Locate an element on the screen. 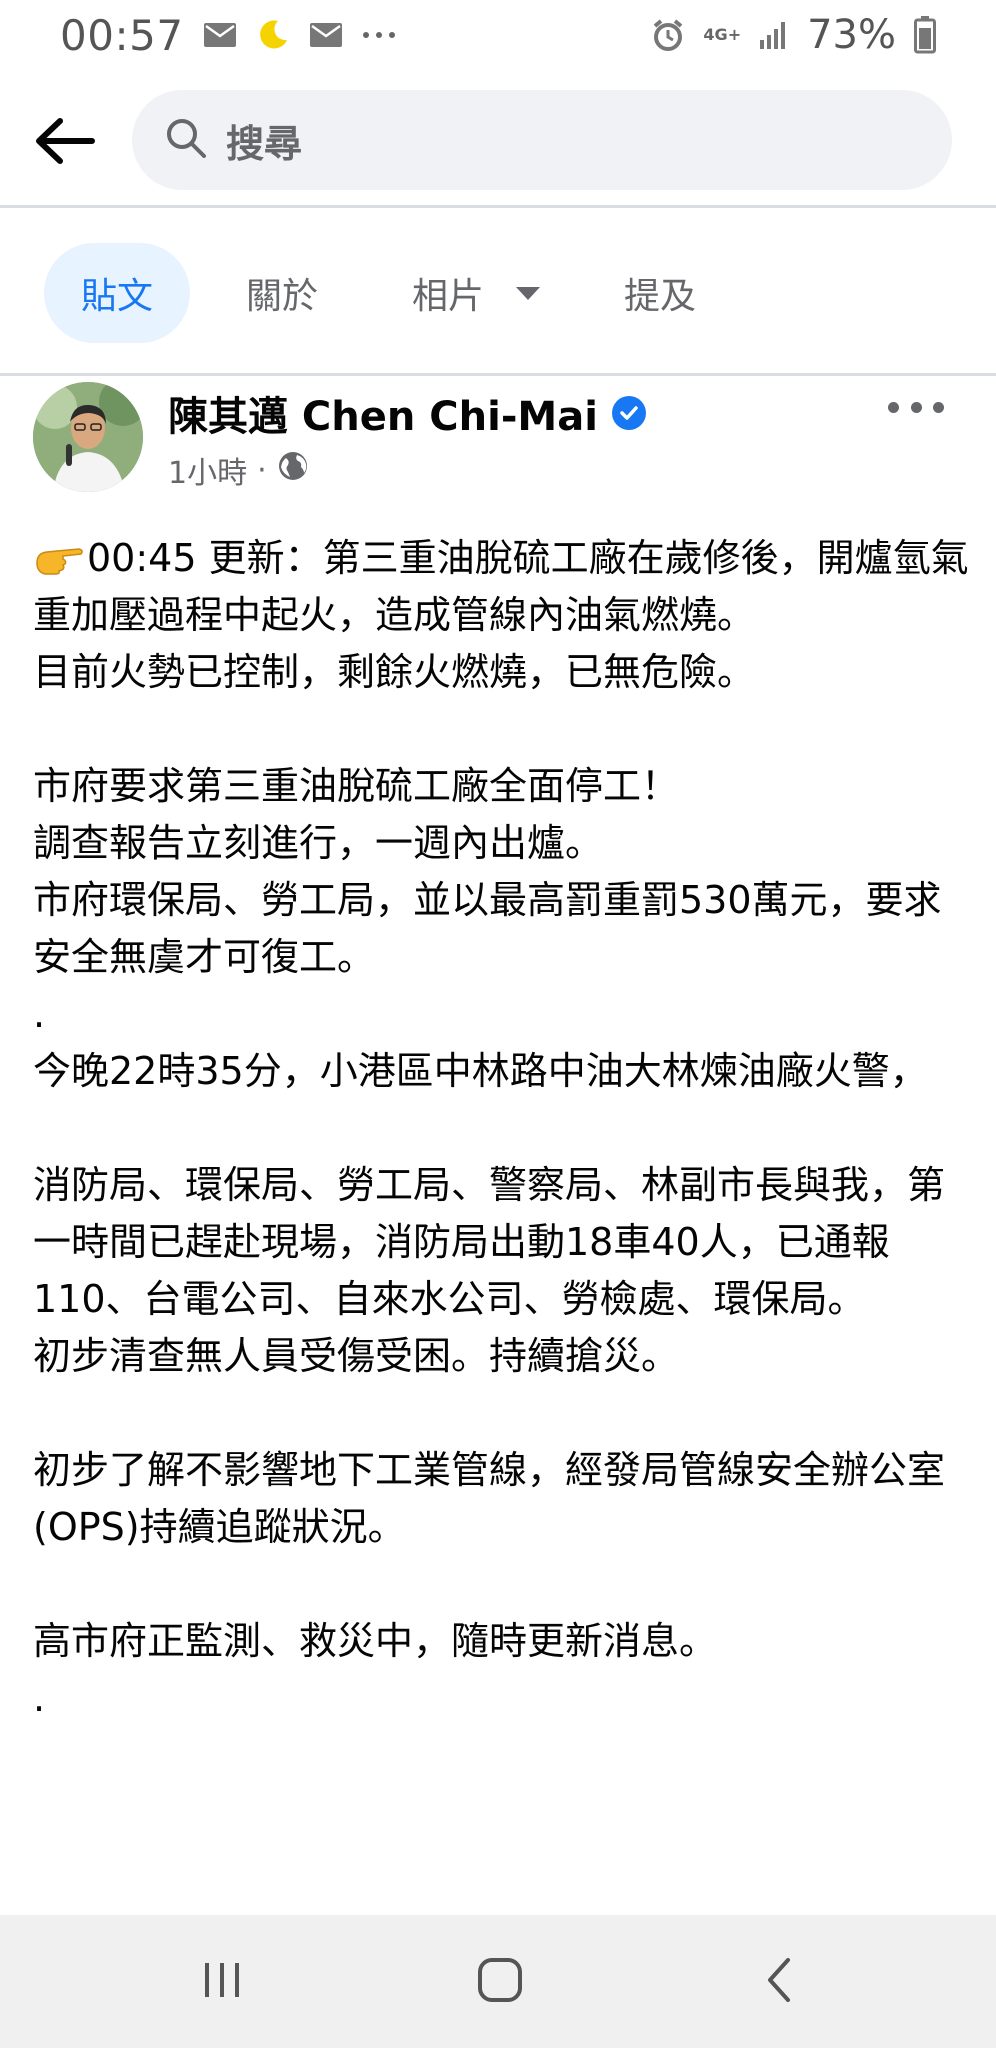 Image resolution: width=996 pixels, height=2048 pixels. post-meta: 1小時 · is located at coordinates (238, 470).